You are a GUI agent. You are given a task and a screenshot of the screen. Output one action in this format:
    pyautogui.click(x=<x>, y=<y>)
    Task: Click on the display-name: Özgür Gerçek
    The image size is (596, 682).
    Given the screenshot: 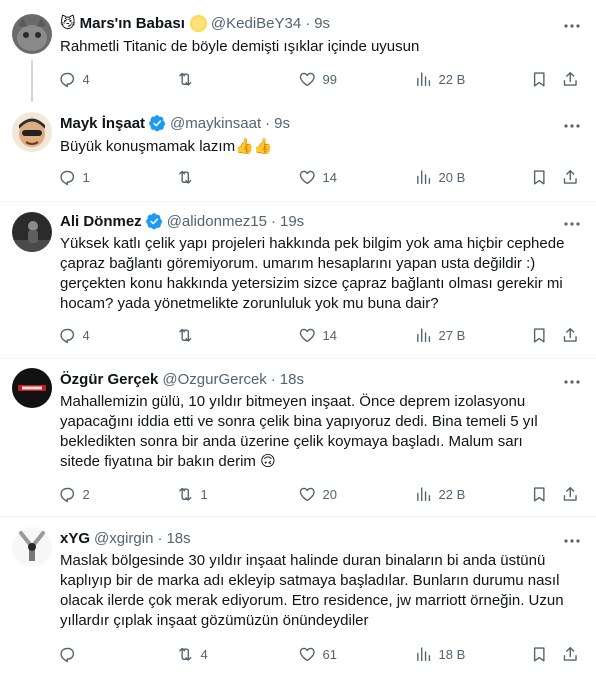 What is the action you would take?
    pyautogui.click(x=109, y=379)
    